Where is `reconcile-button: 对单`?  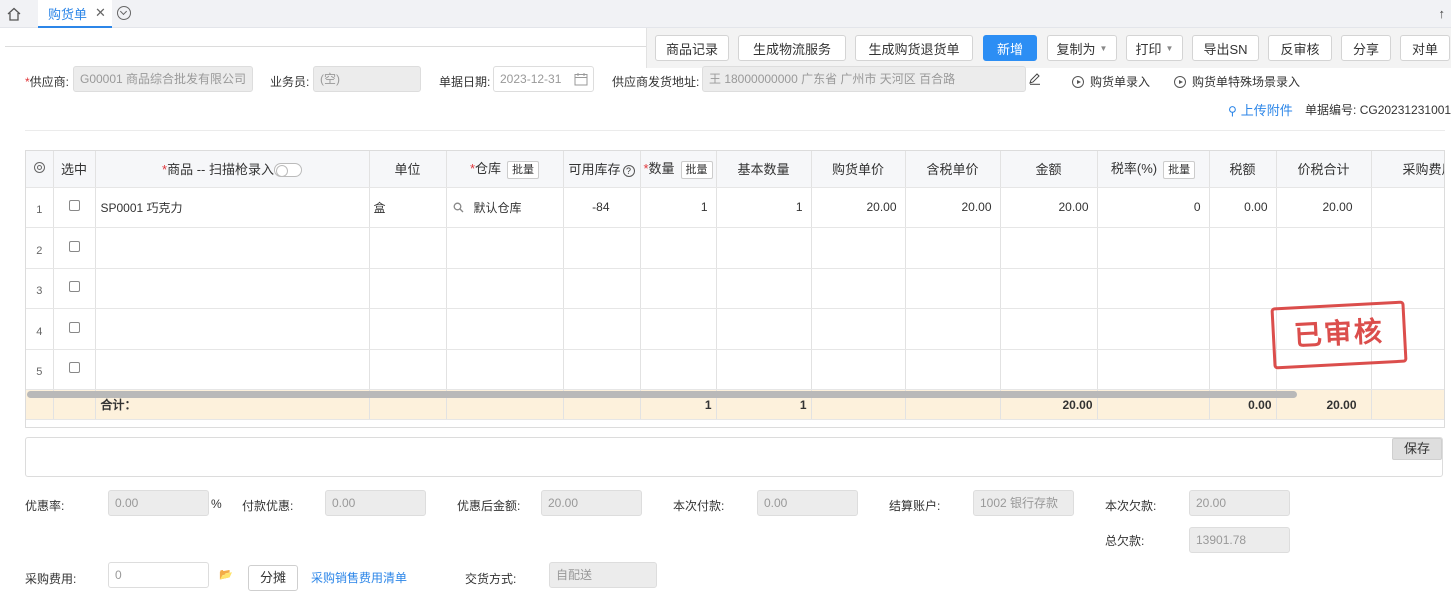 reconcile-button: 对单 is located at coordinates (1425, 48).